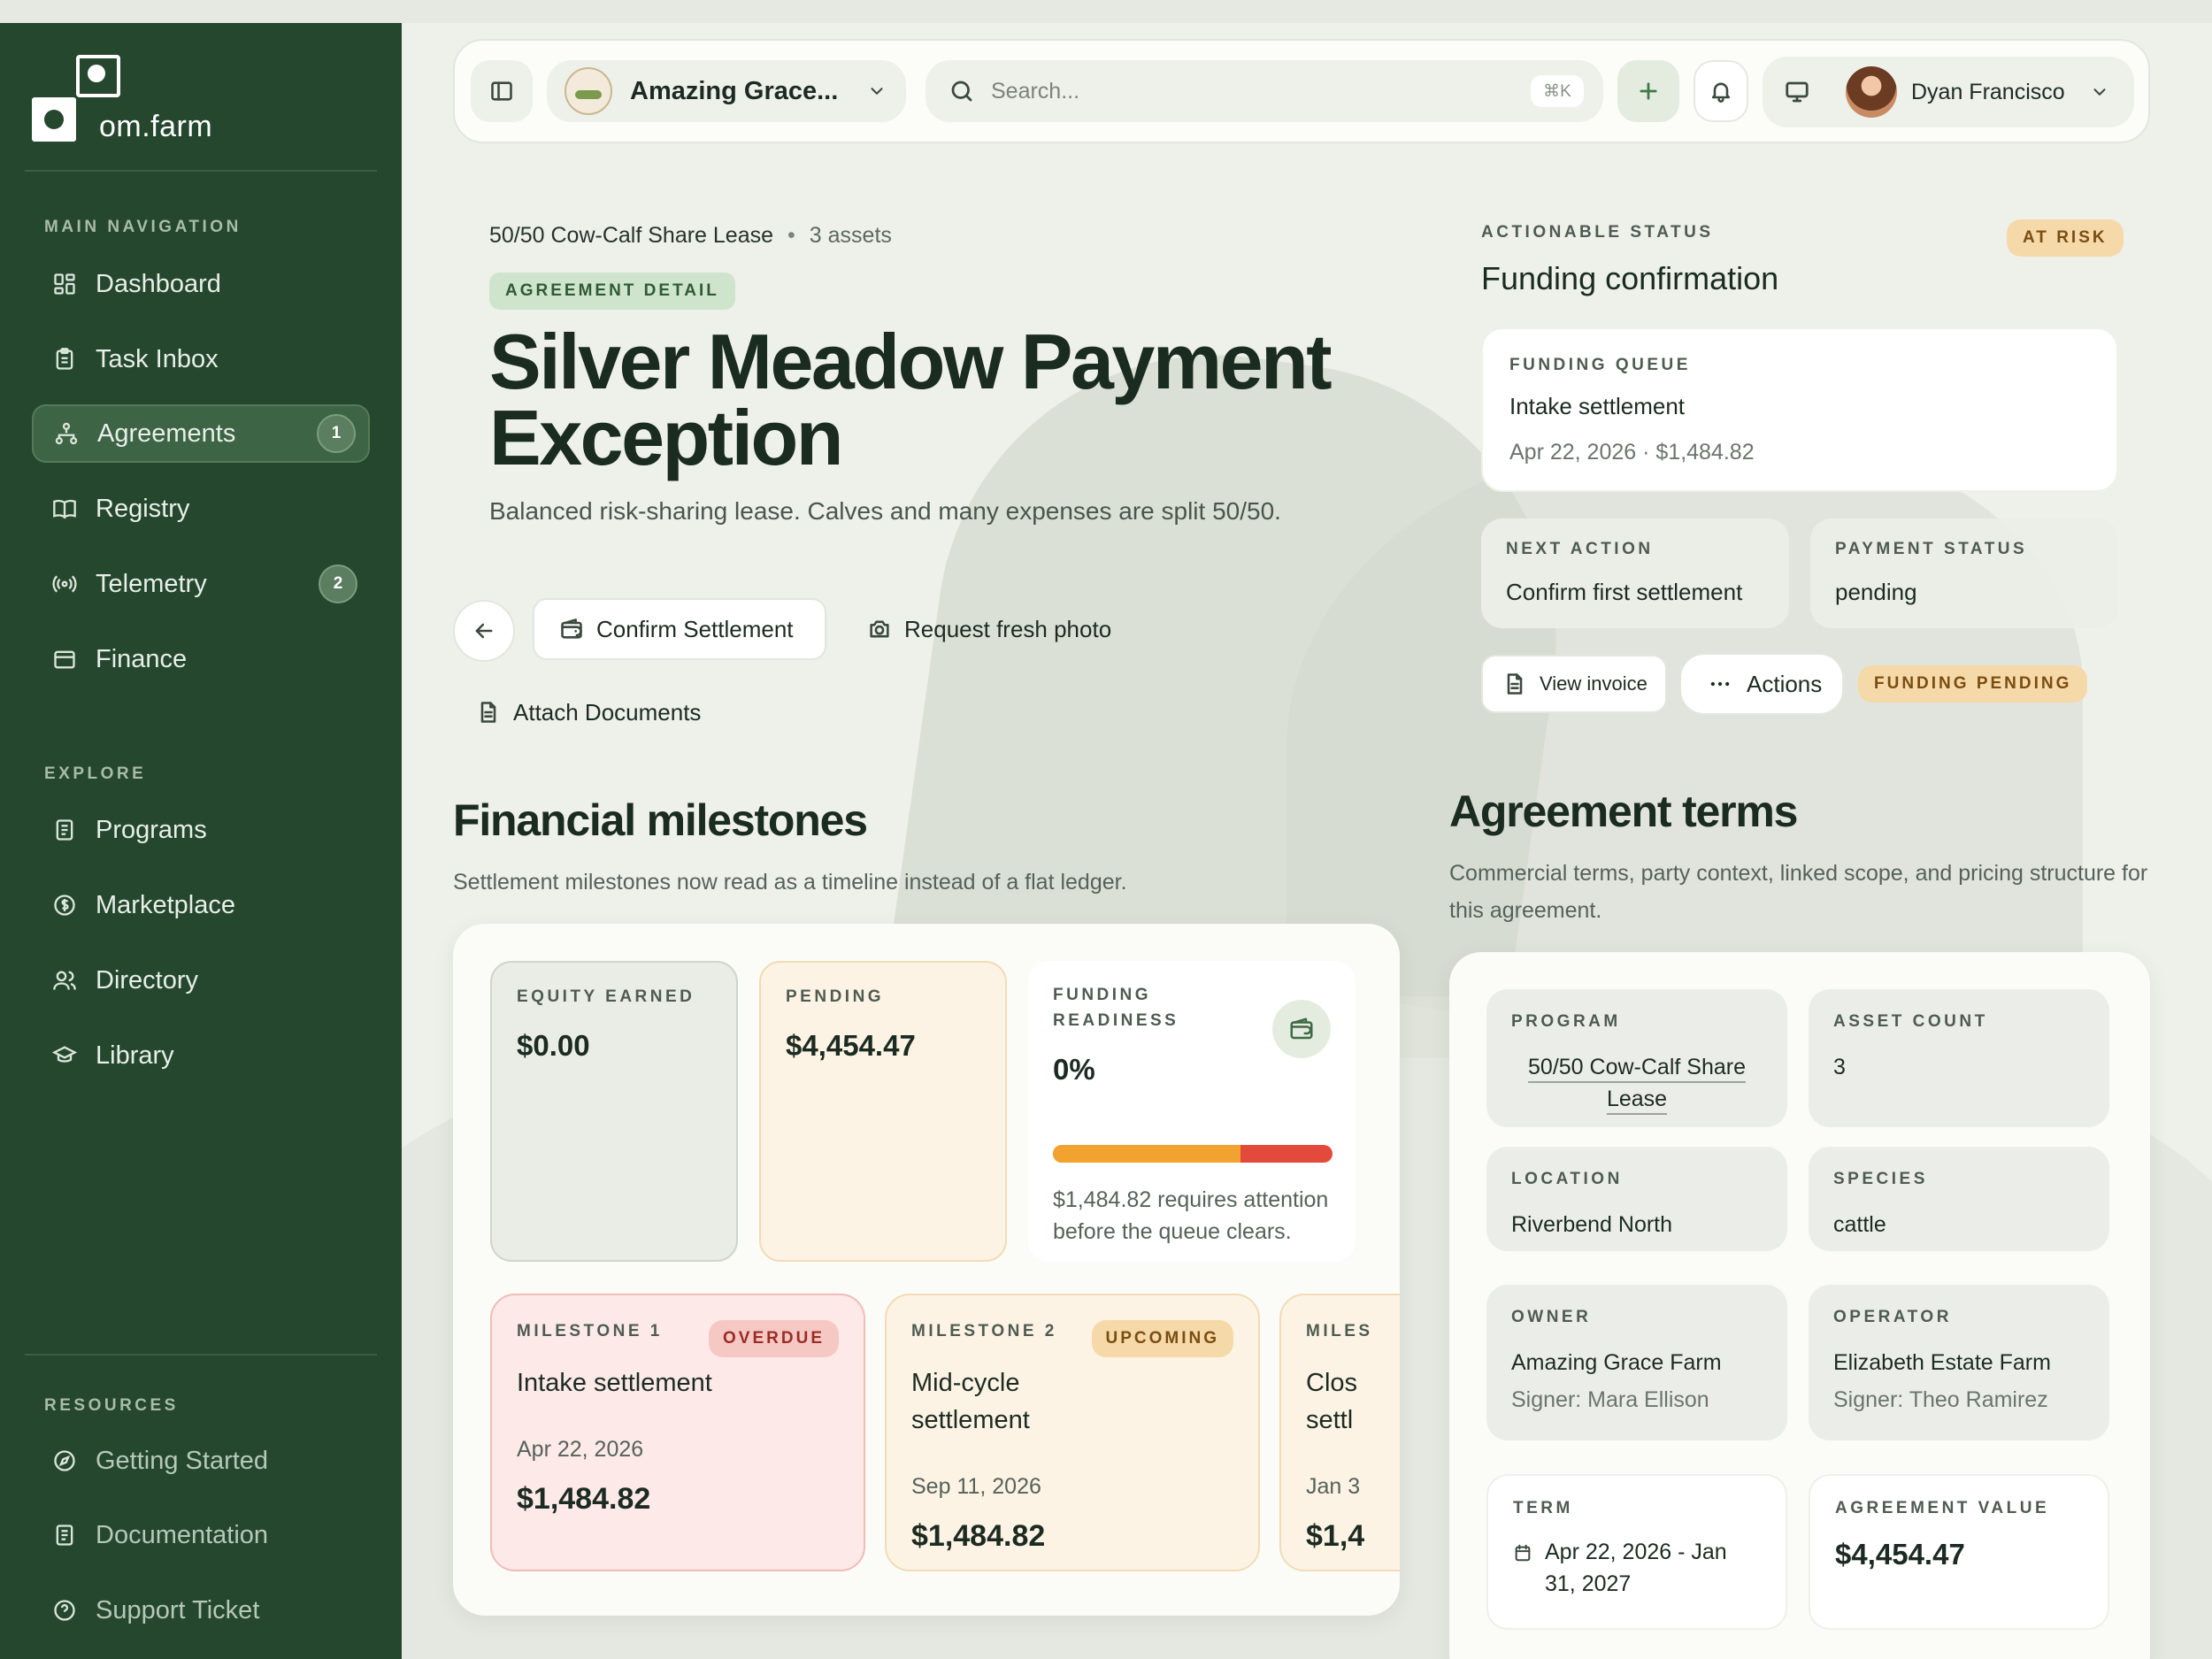  Describe the element at coordinates (1597, 406) in the screenshot. I see `funding-queue-value: Intake settlement` at that location.